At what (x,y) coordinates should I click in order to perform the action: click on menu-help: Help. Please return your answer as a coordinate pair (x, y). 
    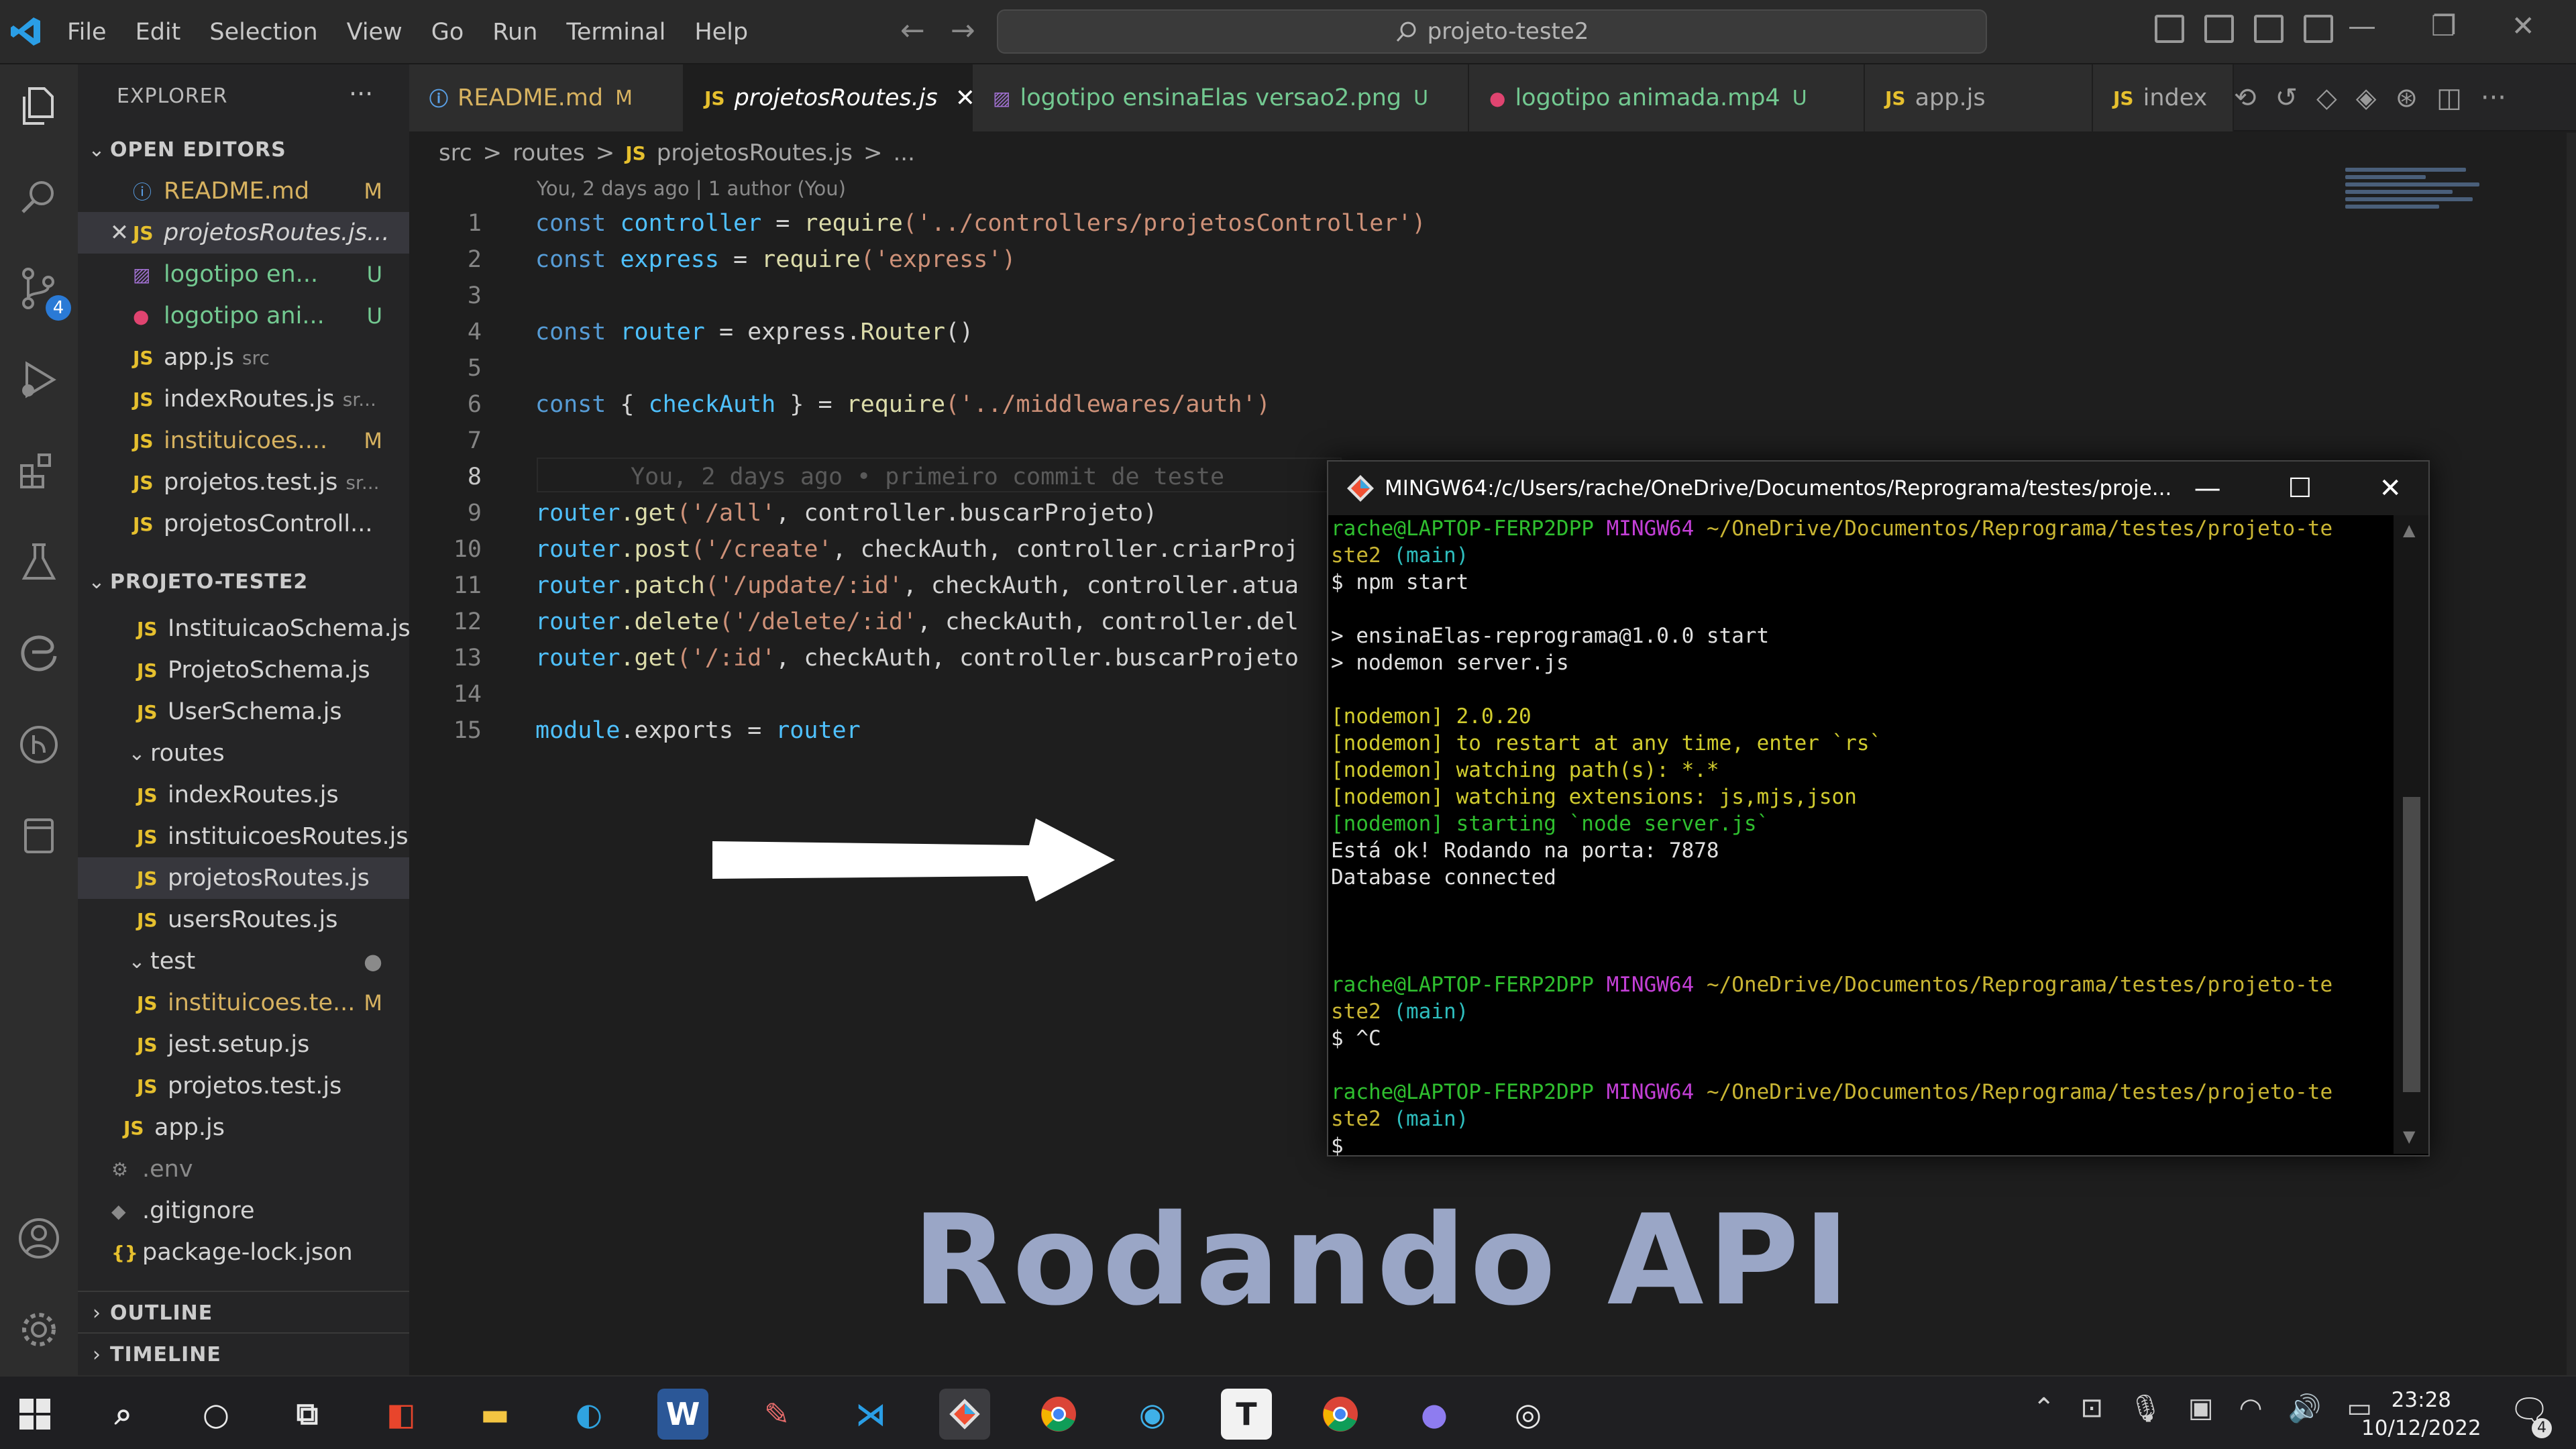
    Looking at the image, I should click on (721, 32).